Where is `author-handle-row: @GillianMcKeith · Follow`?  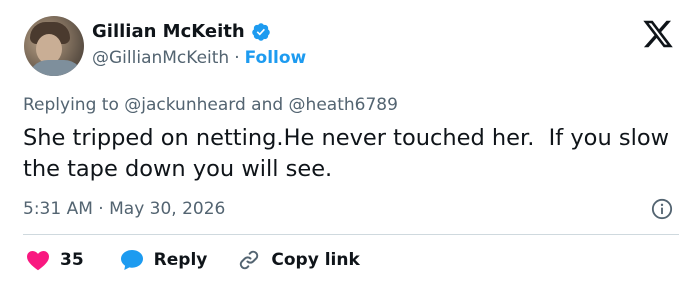
author-handle-row: @GillianMcKeith · Follow is located at coordinates (199, 58).